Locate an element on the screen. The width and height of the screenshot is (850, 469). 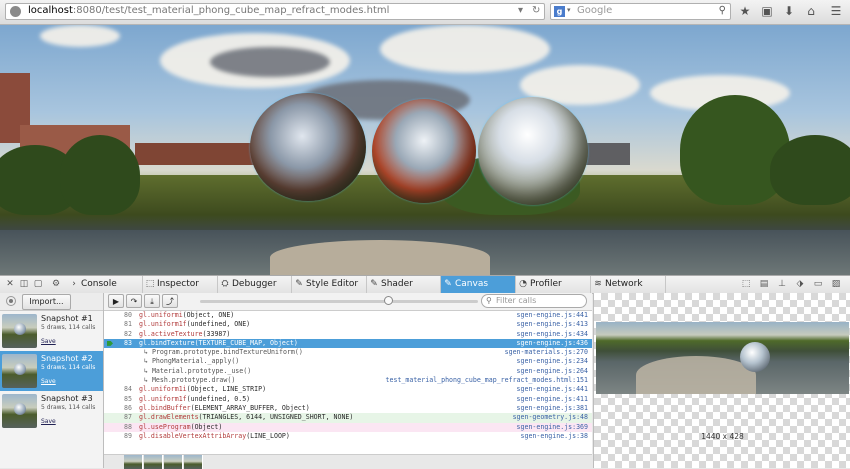
split-console-icon: ▤ is located at coordinates (764, 284).